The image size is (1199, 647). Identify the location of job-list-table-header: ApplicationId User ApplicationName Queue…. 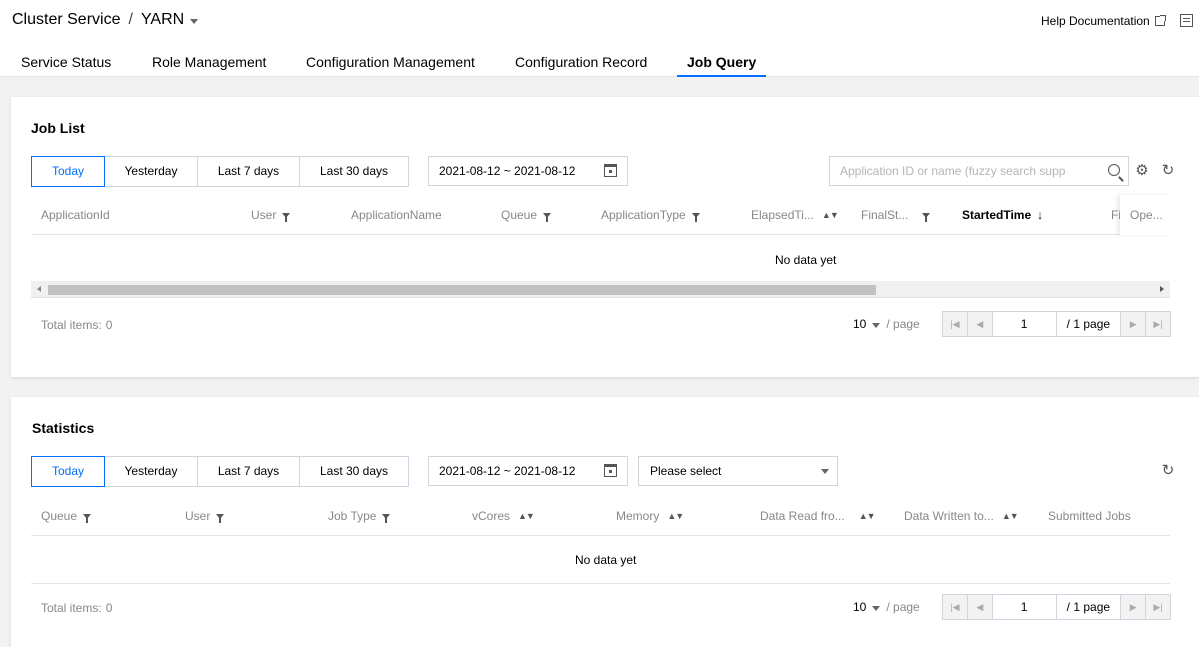
(600, 215).